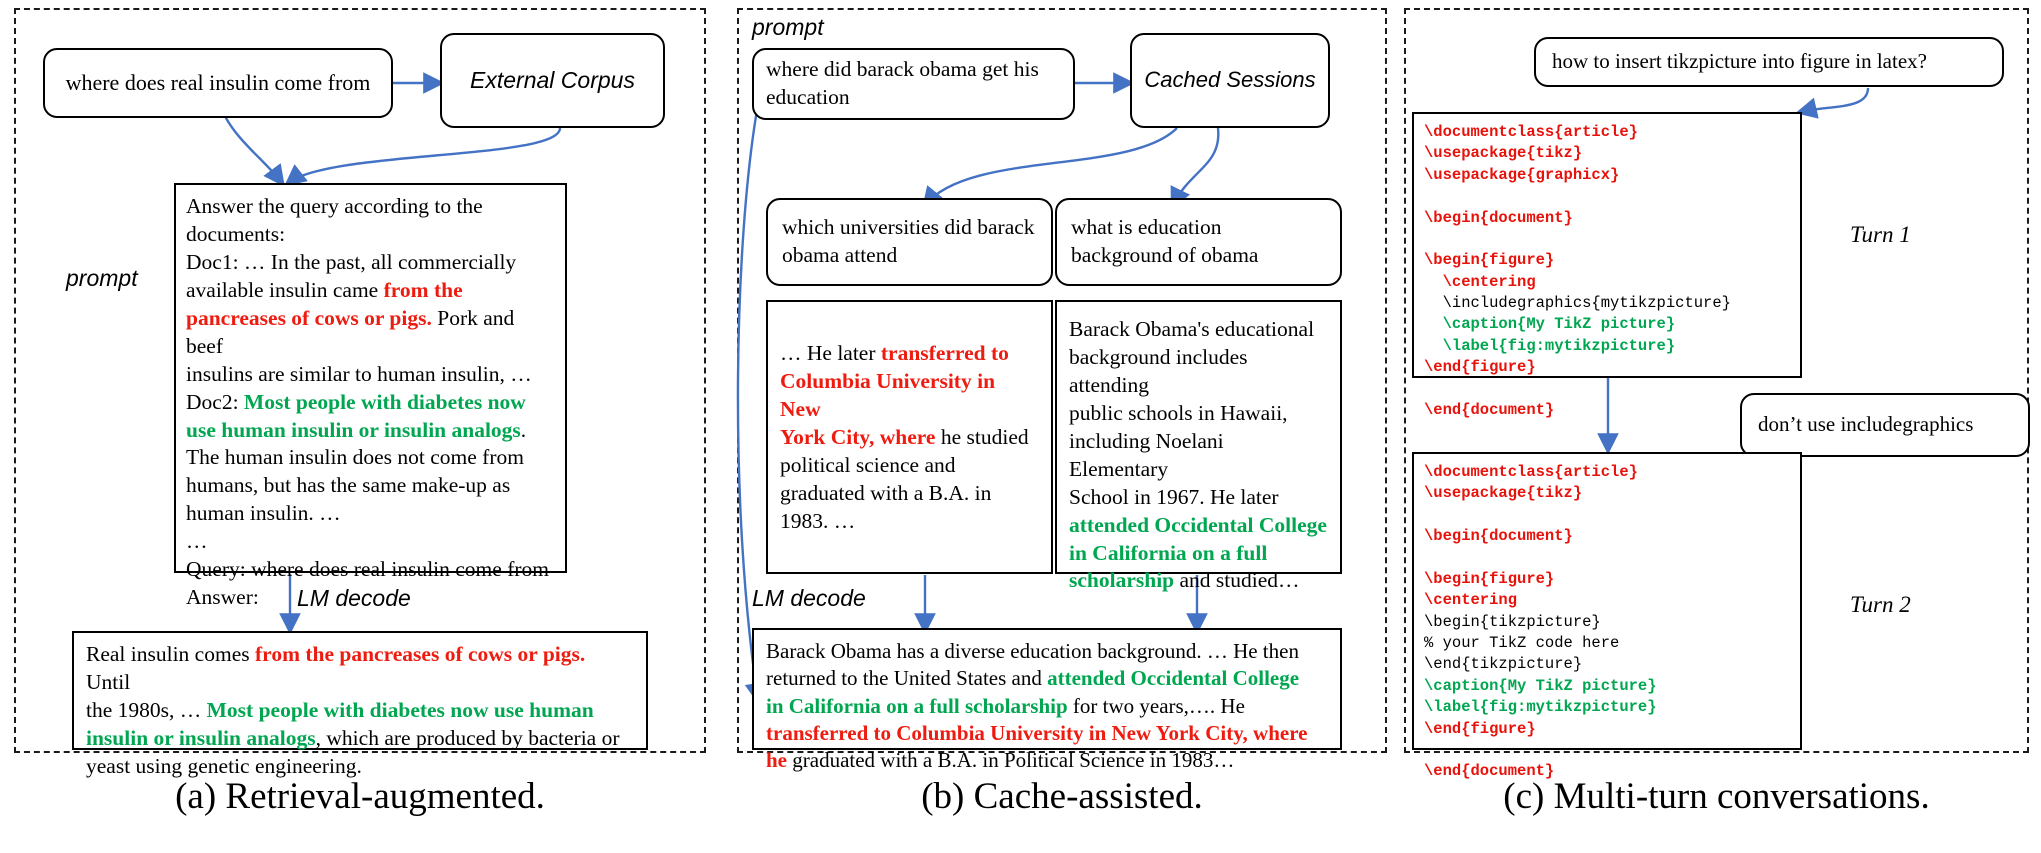 This screenshot has width=2041, height=853. I want to click on panel-c-turn1-label: Turn 1, so click(1880, 234).